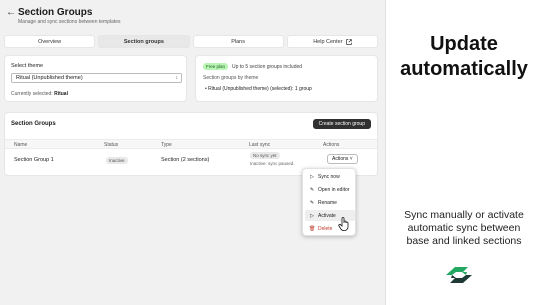 The width and height of the screenshot is (542, 305). Describe the element at coordinates (166, 145) in the screenshot. I see `column-header-type: Type` at that location.